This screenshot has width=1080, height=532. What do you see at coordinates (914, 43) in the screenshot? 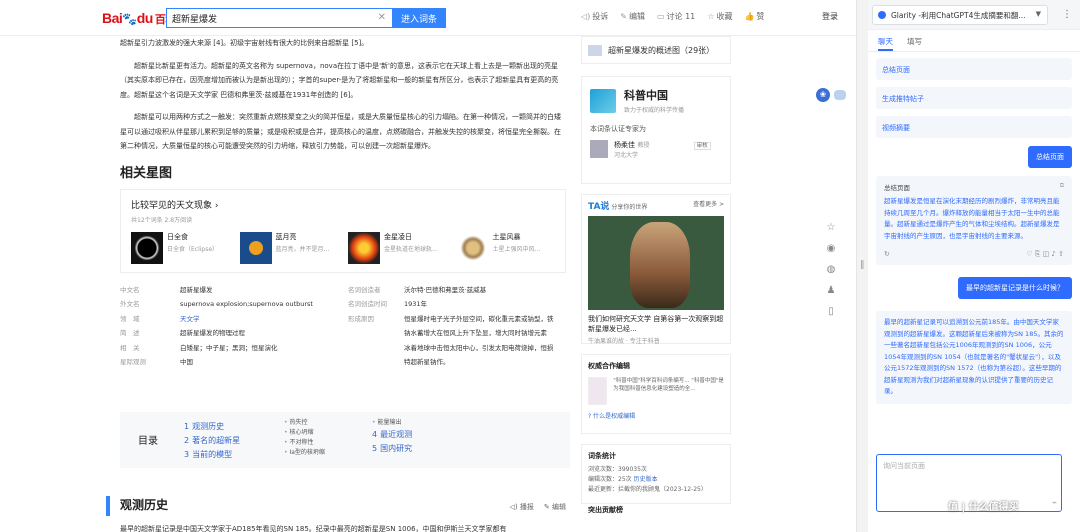
I see `tab-fill: 填写` at bounding box center [914, 43].